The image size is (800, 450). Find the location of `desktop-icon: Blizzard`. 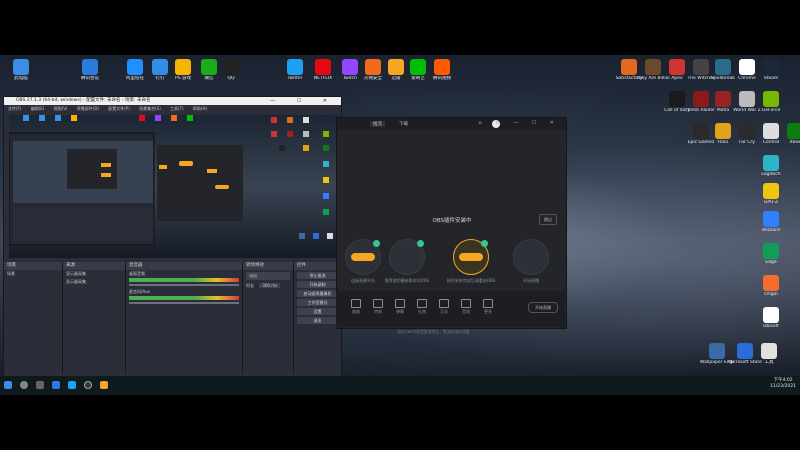

desktop-icon: Blizzard is located at coordinates (771, 222).